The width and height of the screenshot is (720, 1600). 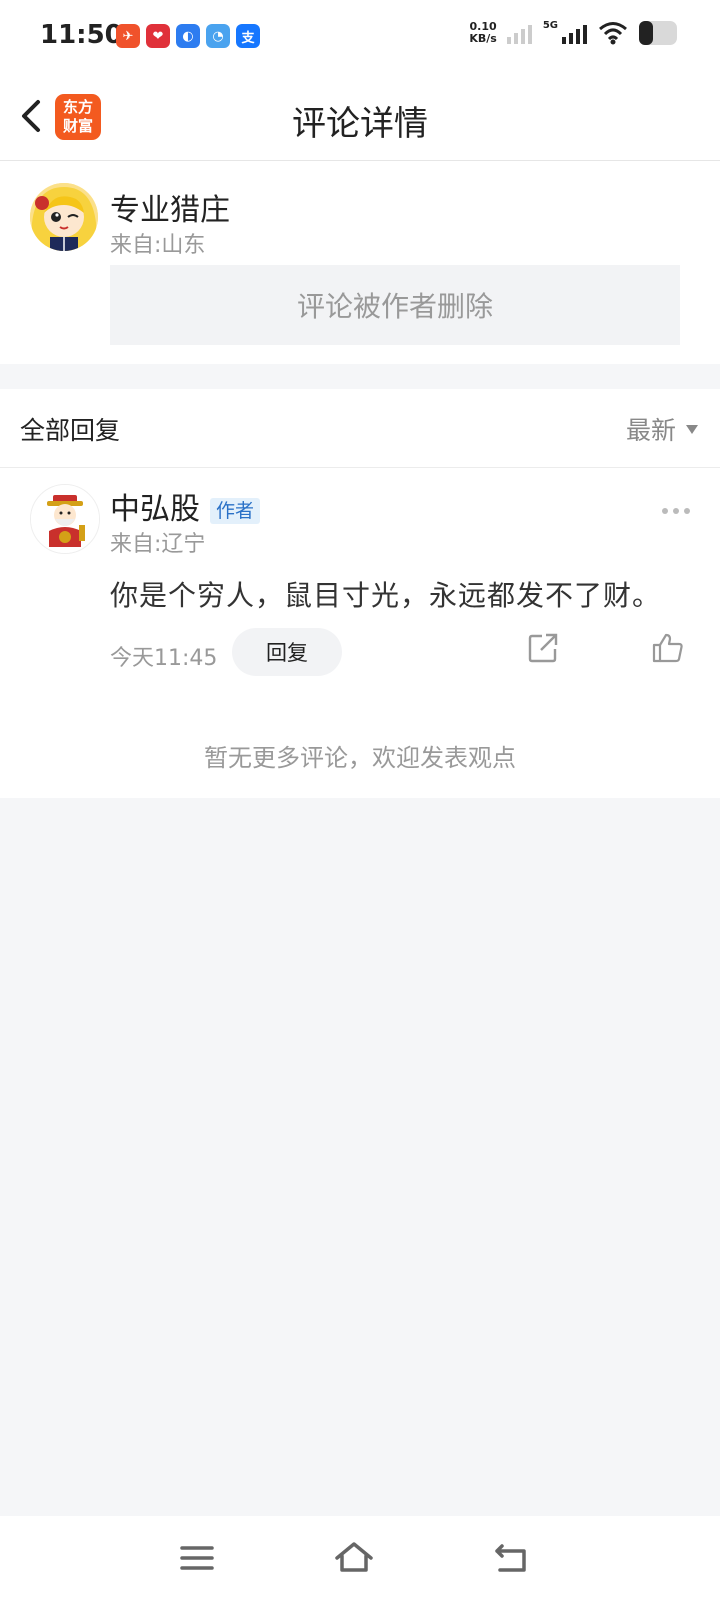 I want to click on top-app-bar: 东方 财富 评论详情, so click(x=360, y=116).